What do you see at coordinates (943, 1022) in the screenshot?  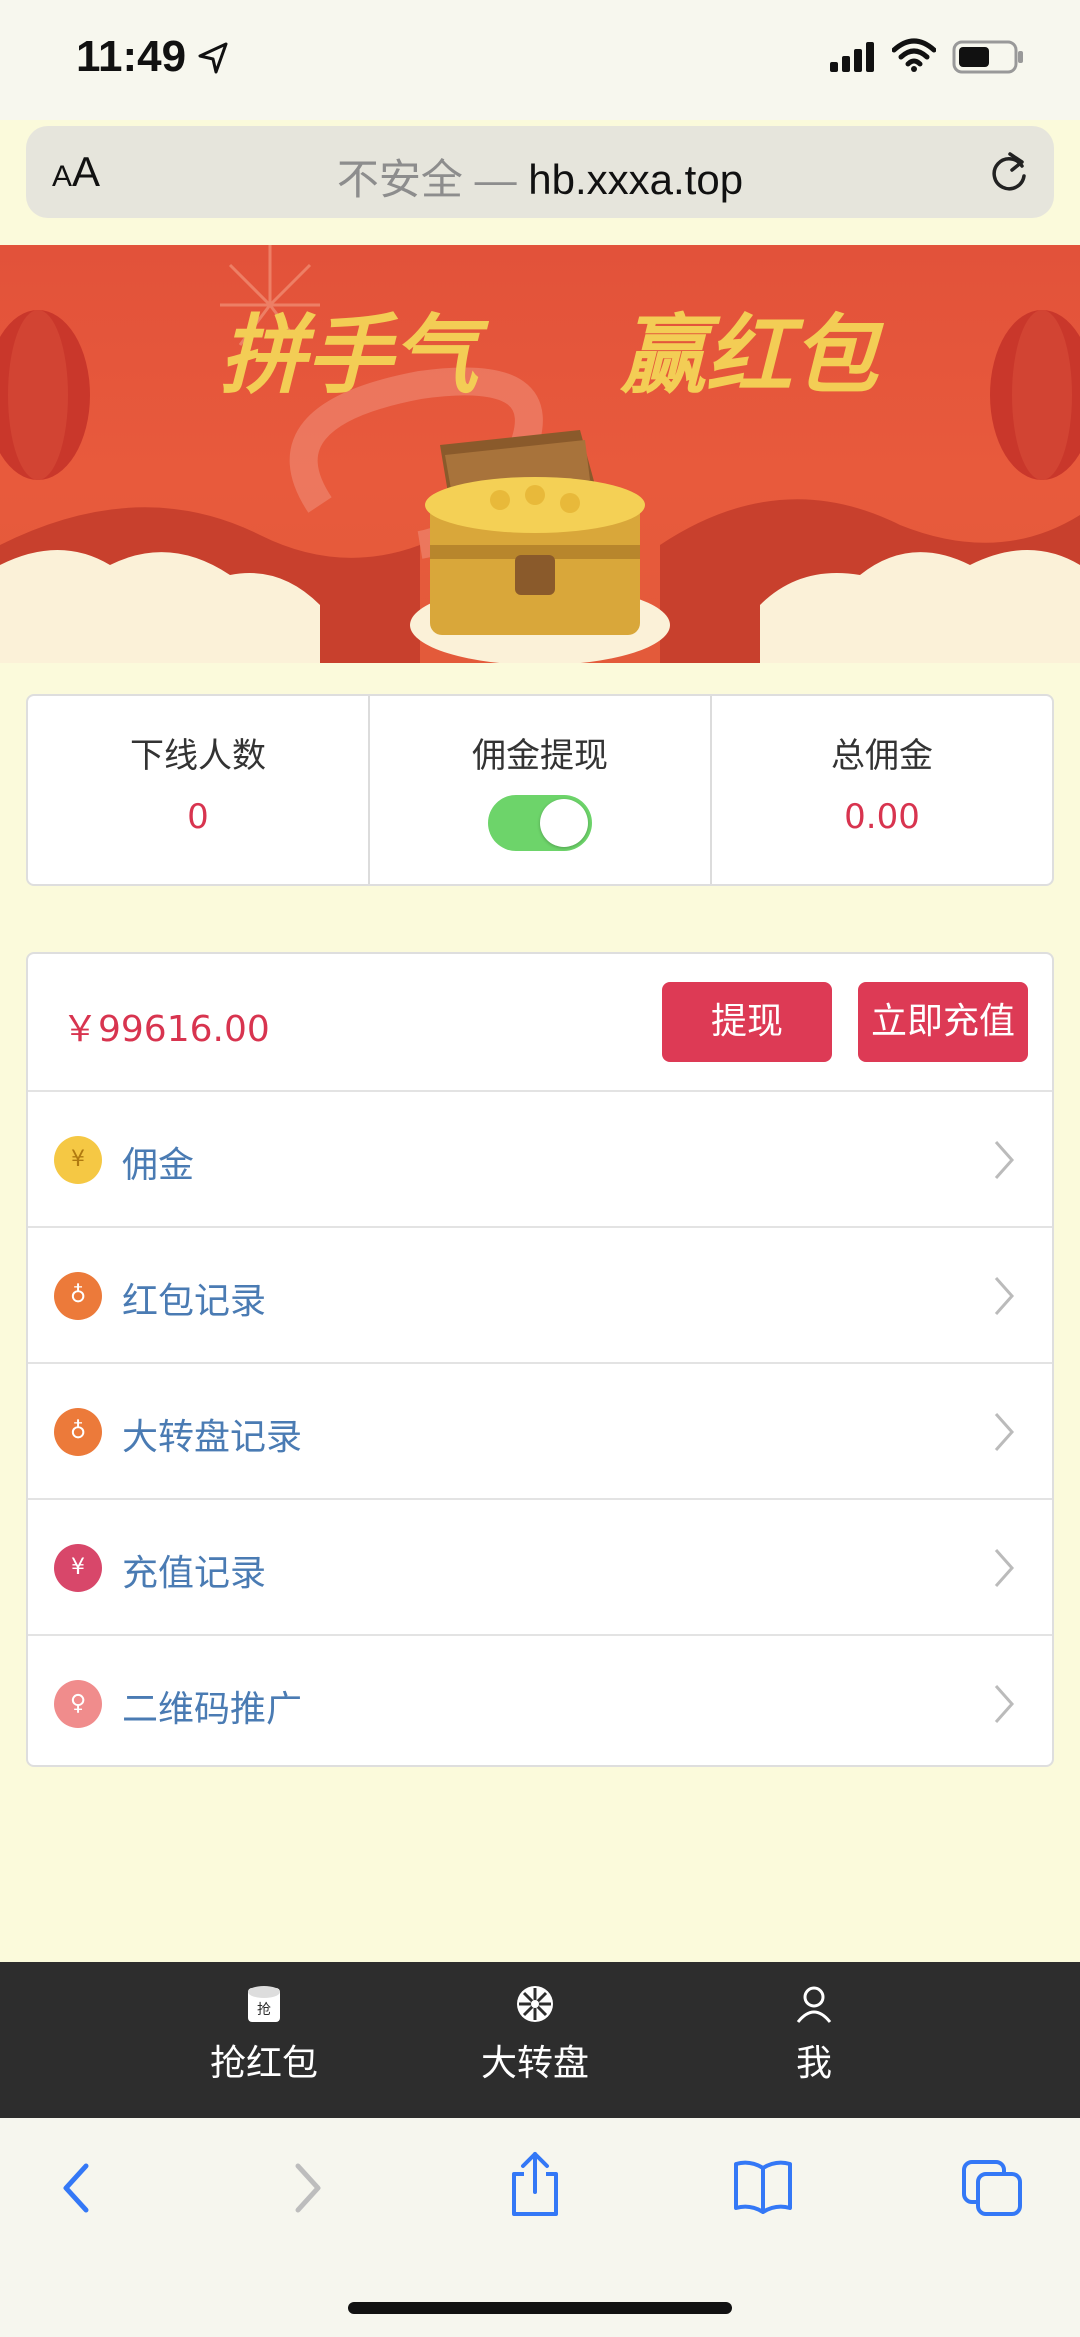 I see `recharge-button: 立即充值` at bounding box center [943, 1022].